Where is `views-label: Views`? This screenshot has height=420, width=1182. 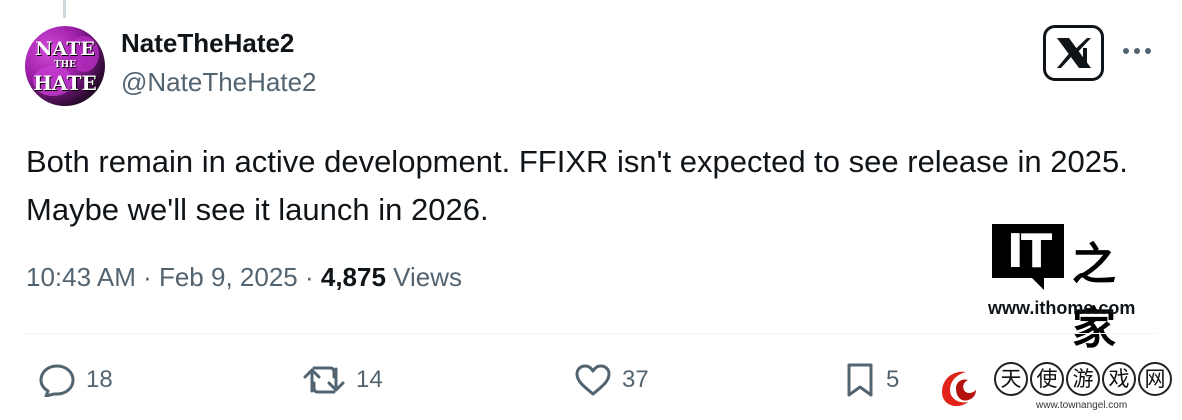
views-label: Views is located at coordinates (424, 277).